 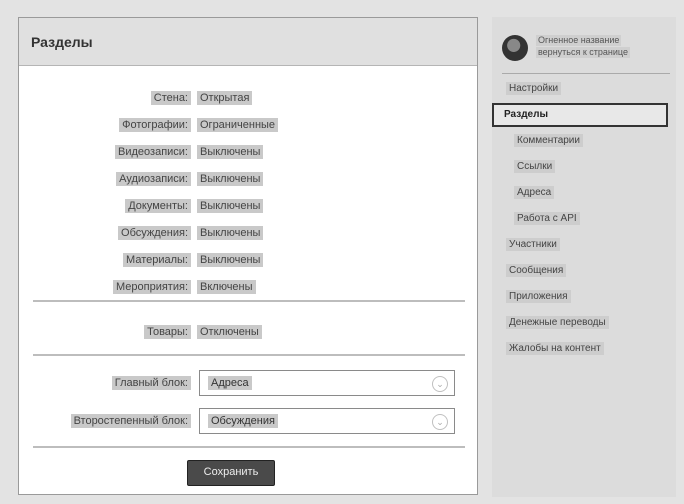 I want to click on sidebar-item-money-transfers: Денежные переводы, so click(x=557, y=324).